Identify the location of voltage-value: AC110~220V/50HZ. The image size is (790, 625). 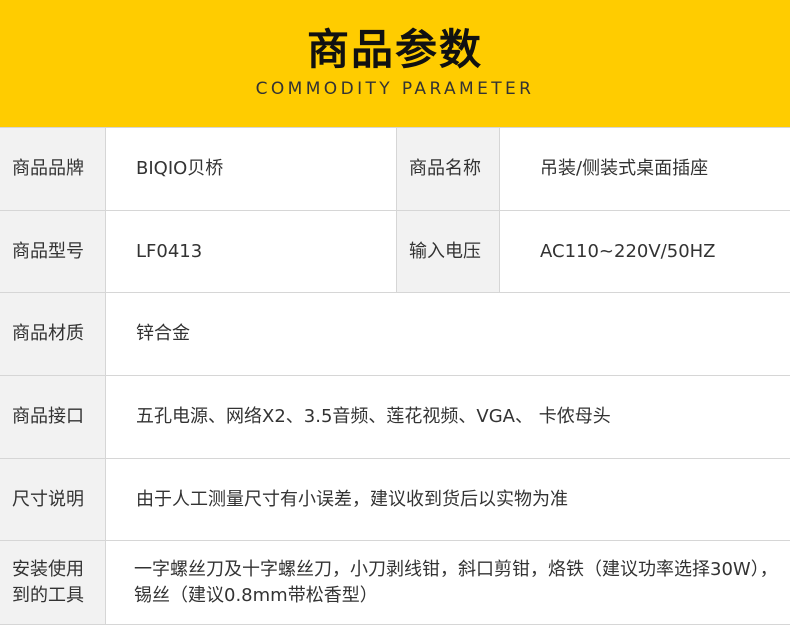
(644, 251).